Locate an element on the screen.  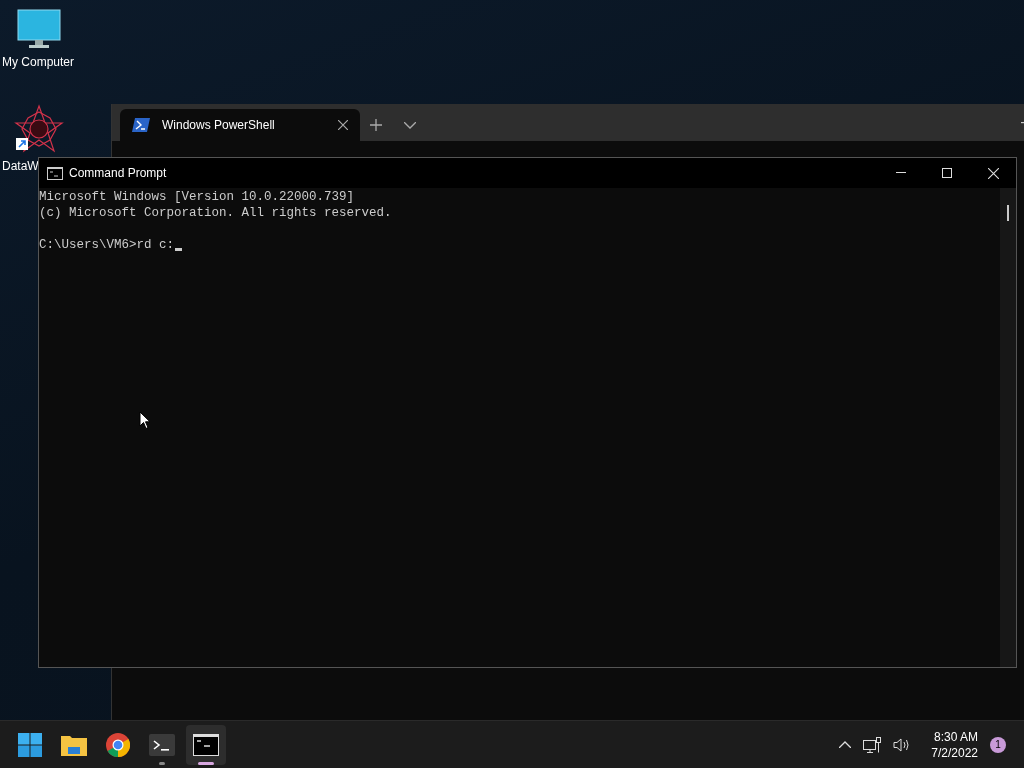
minimize-icon is located at coordinates (901, 173).